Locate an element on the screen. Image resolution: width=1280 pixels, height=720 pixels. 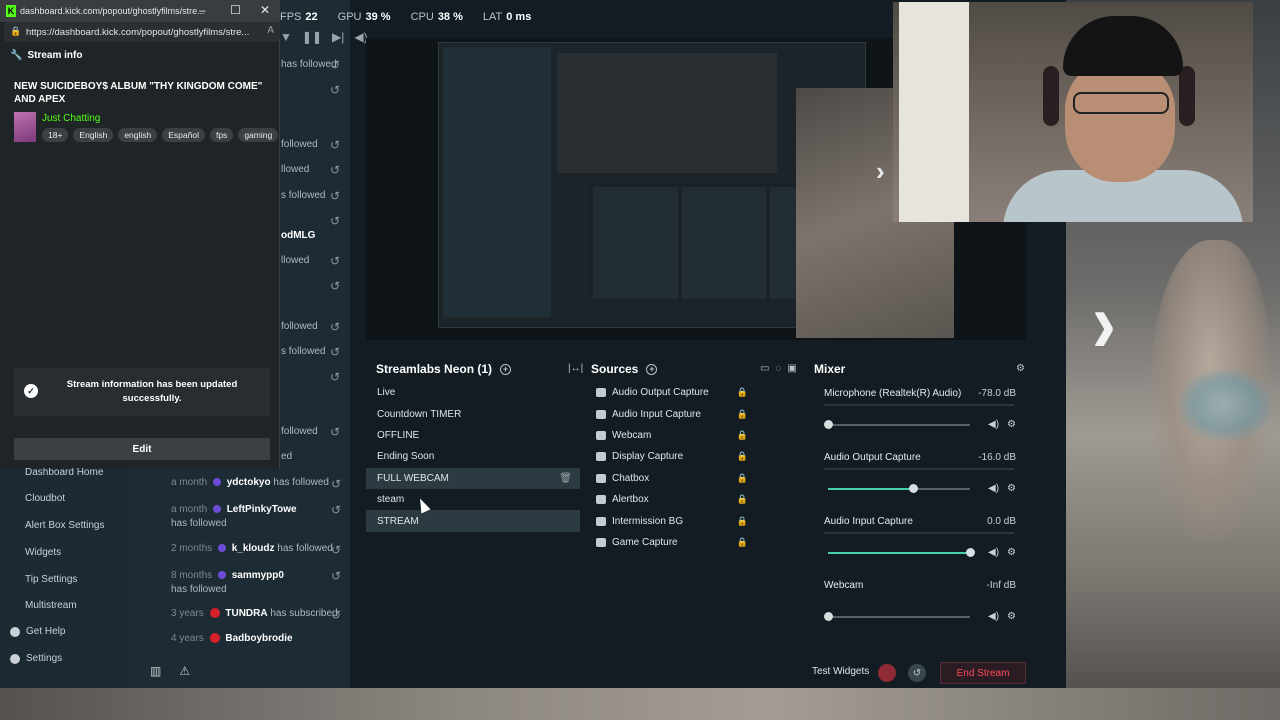
source-item: Display Capture 🔒 is located at coordinates (674, 456).